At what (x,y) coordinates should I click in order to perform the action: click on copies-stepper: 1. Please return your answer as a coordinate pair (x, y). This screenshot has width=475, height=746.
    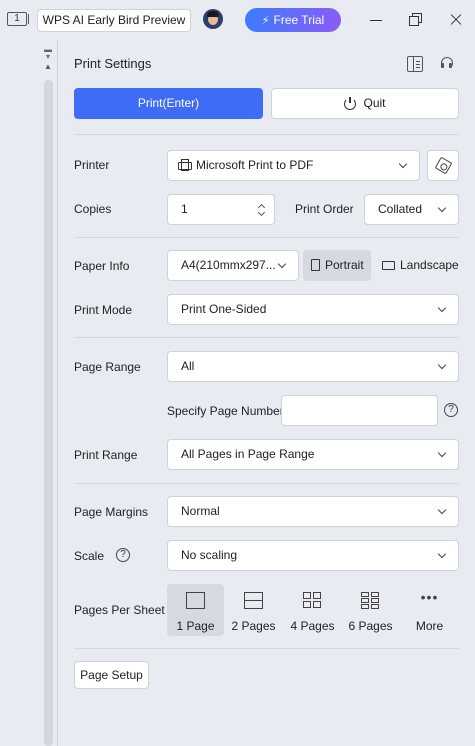
    Looking at the image, I should click on (221, 209).